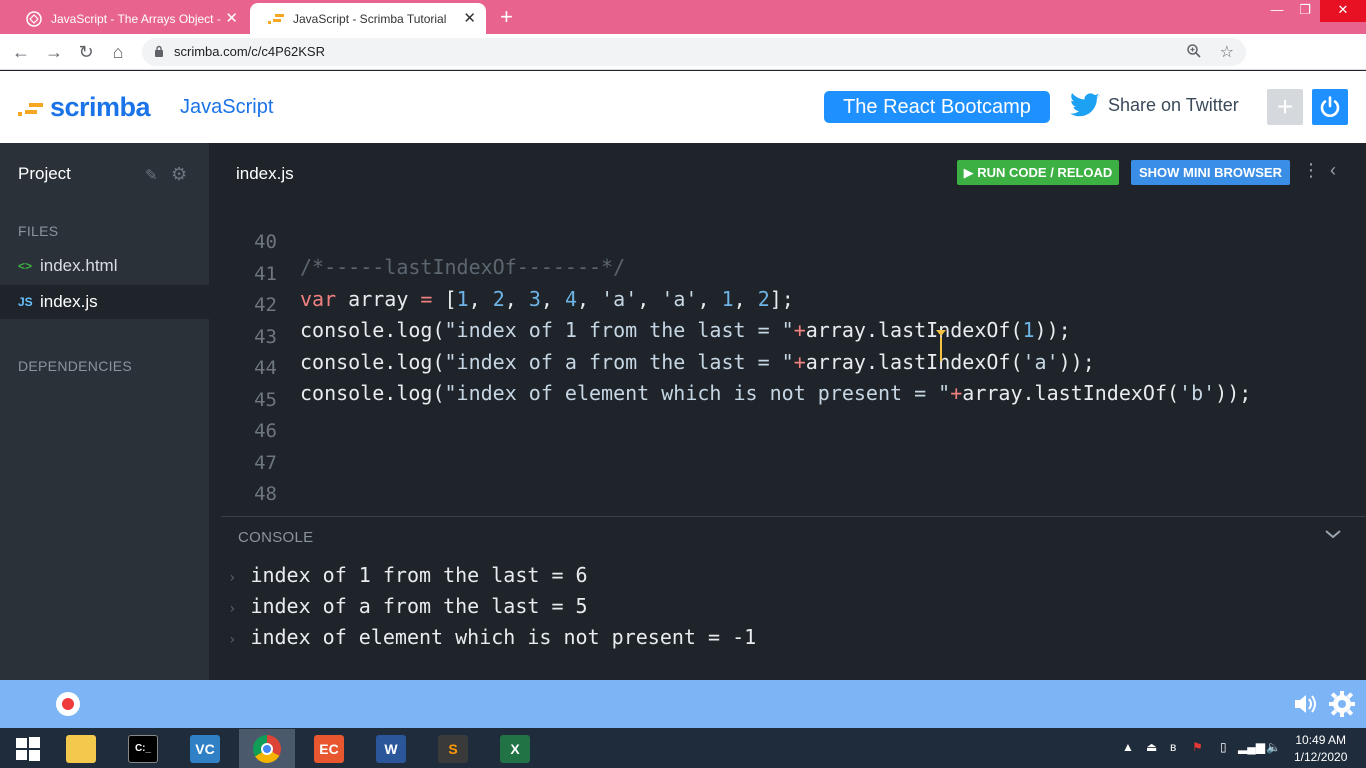  Describe the element at coordinates (937, 107) in the screenshot. I see `react-bootcamp-button: The React Bootcamp` at that location.